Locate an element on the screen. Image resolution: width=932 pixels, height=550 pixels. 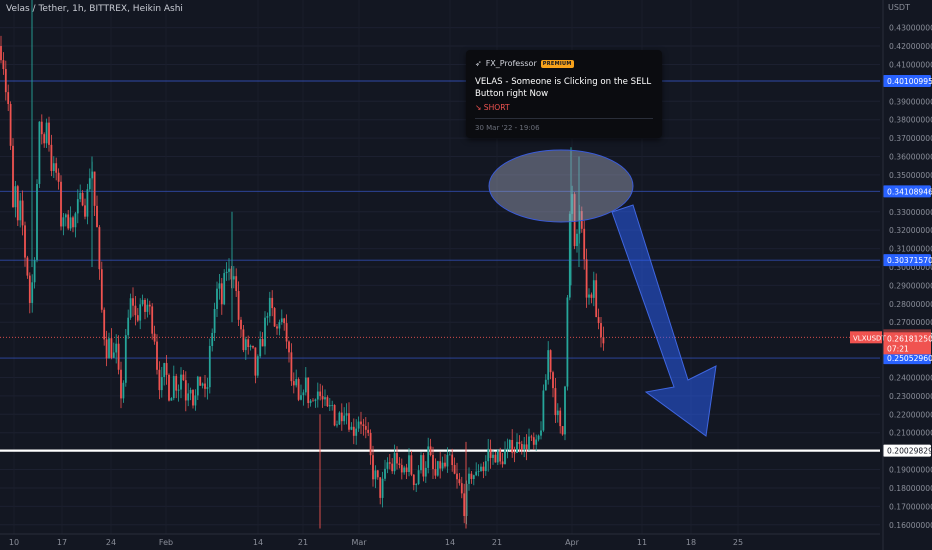
premium-badge: PREMIUM is located at coordinates (557, 63).